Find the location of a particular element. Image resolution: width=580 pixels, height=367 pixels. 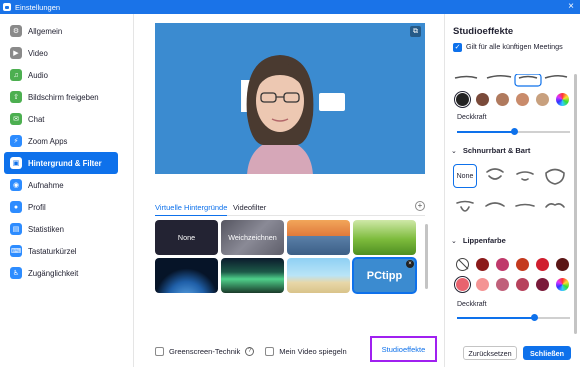

background-tile-label: None is located at coordinates (186, 237).